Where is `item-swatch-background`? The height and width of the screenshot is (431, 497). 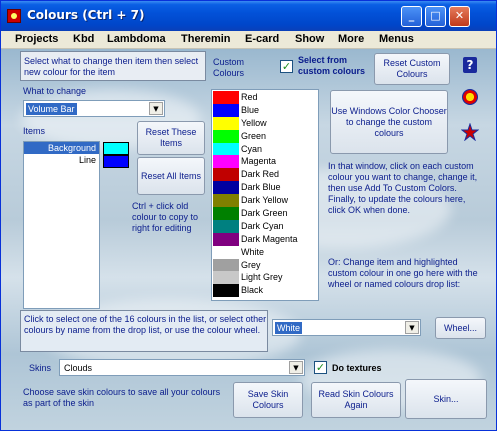
item-swatch-background is located at coordinates (116, 148).